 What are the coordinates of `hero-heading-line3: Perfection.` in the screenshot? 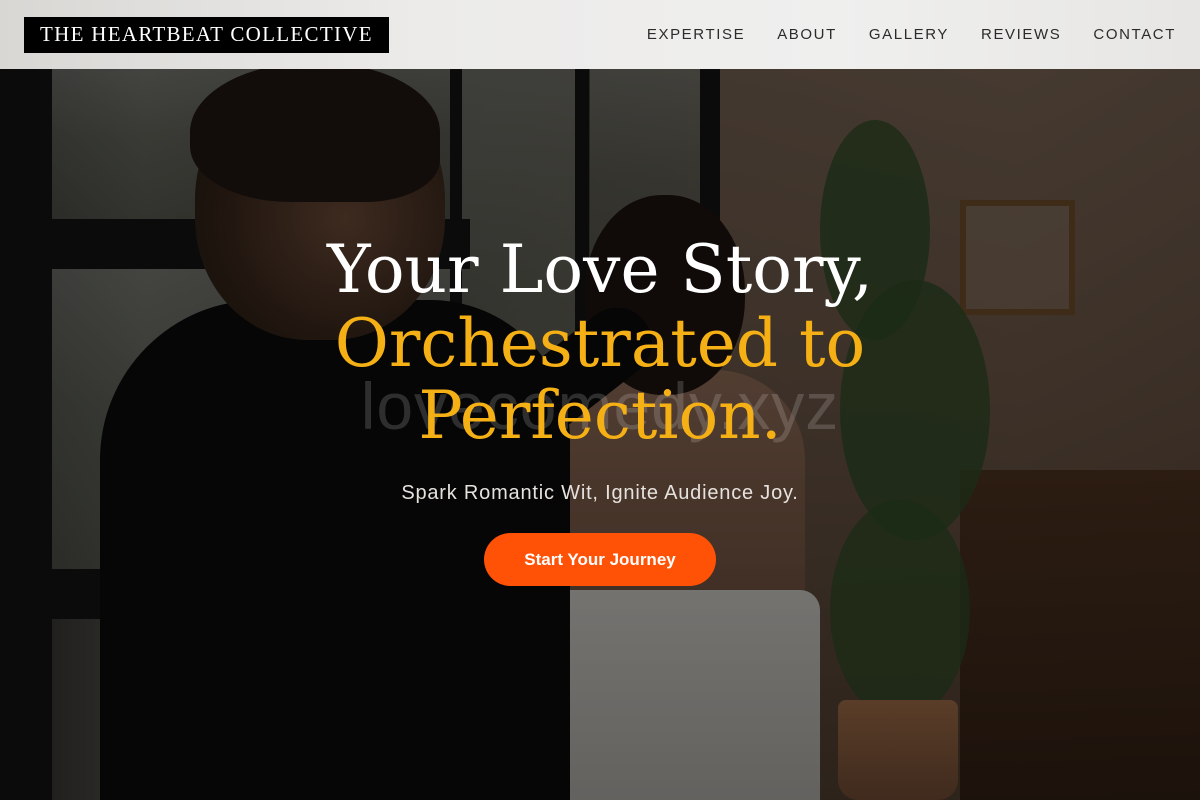 It's located at (600, 415).